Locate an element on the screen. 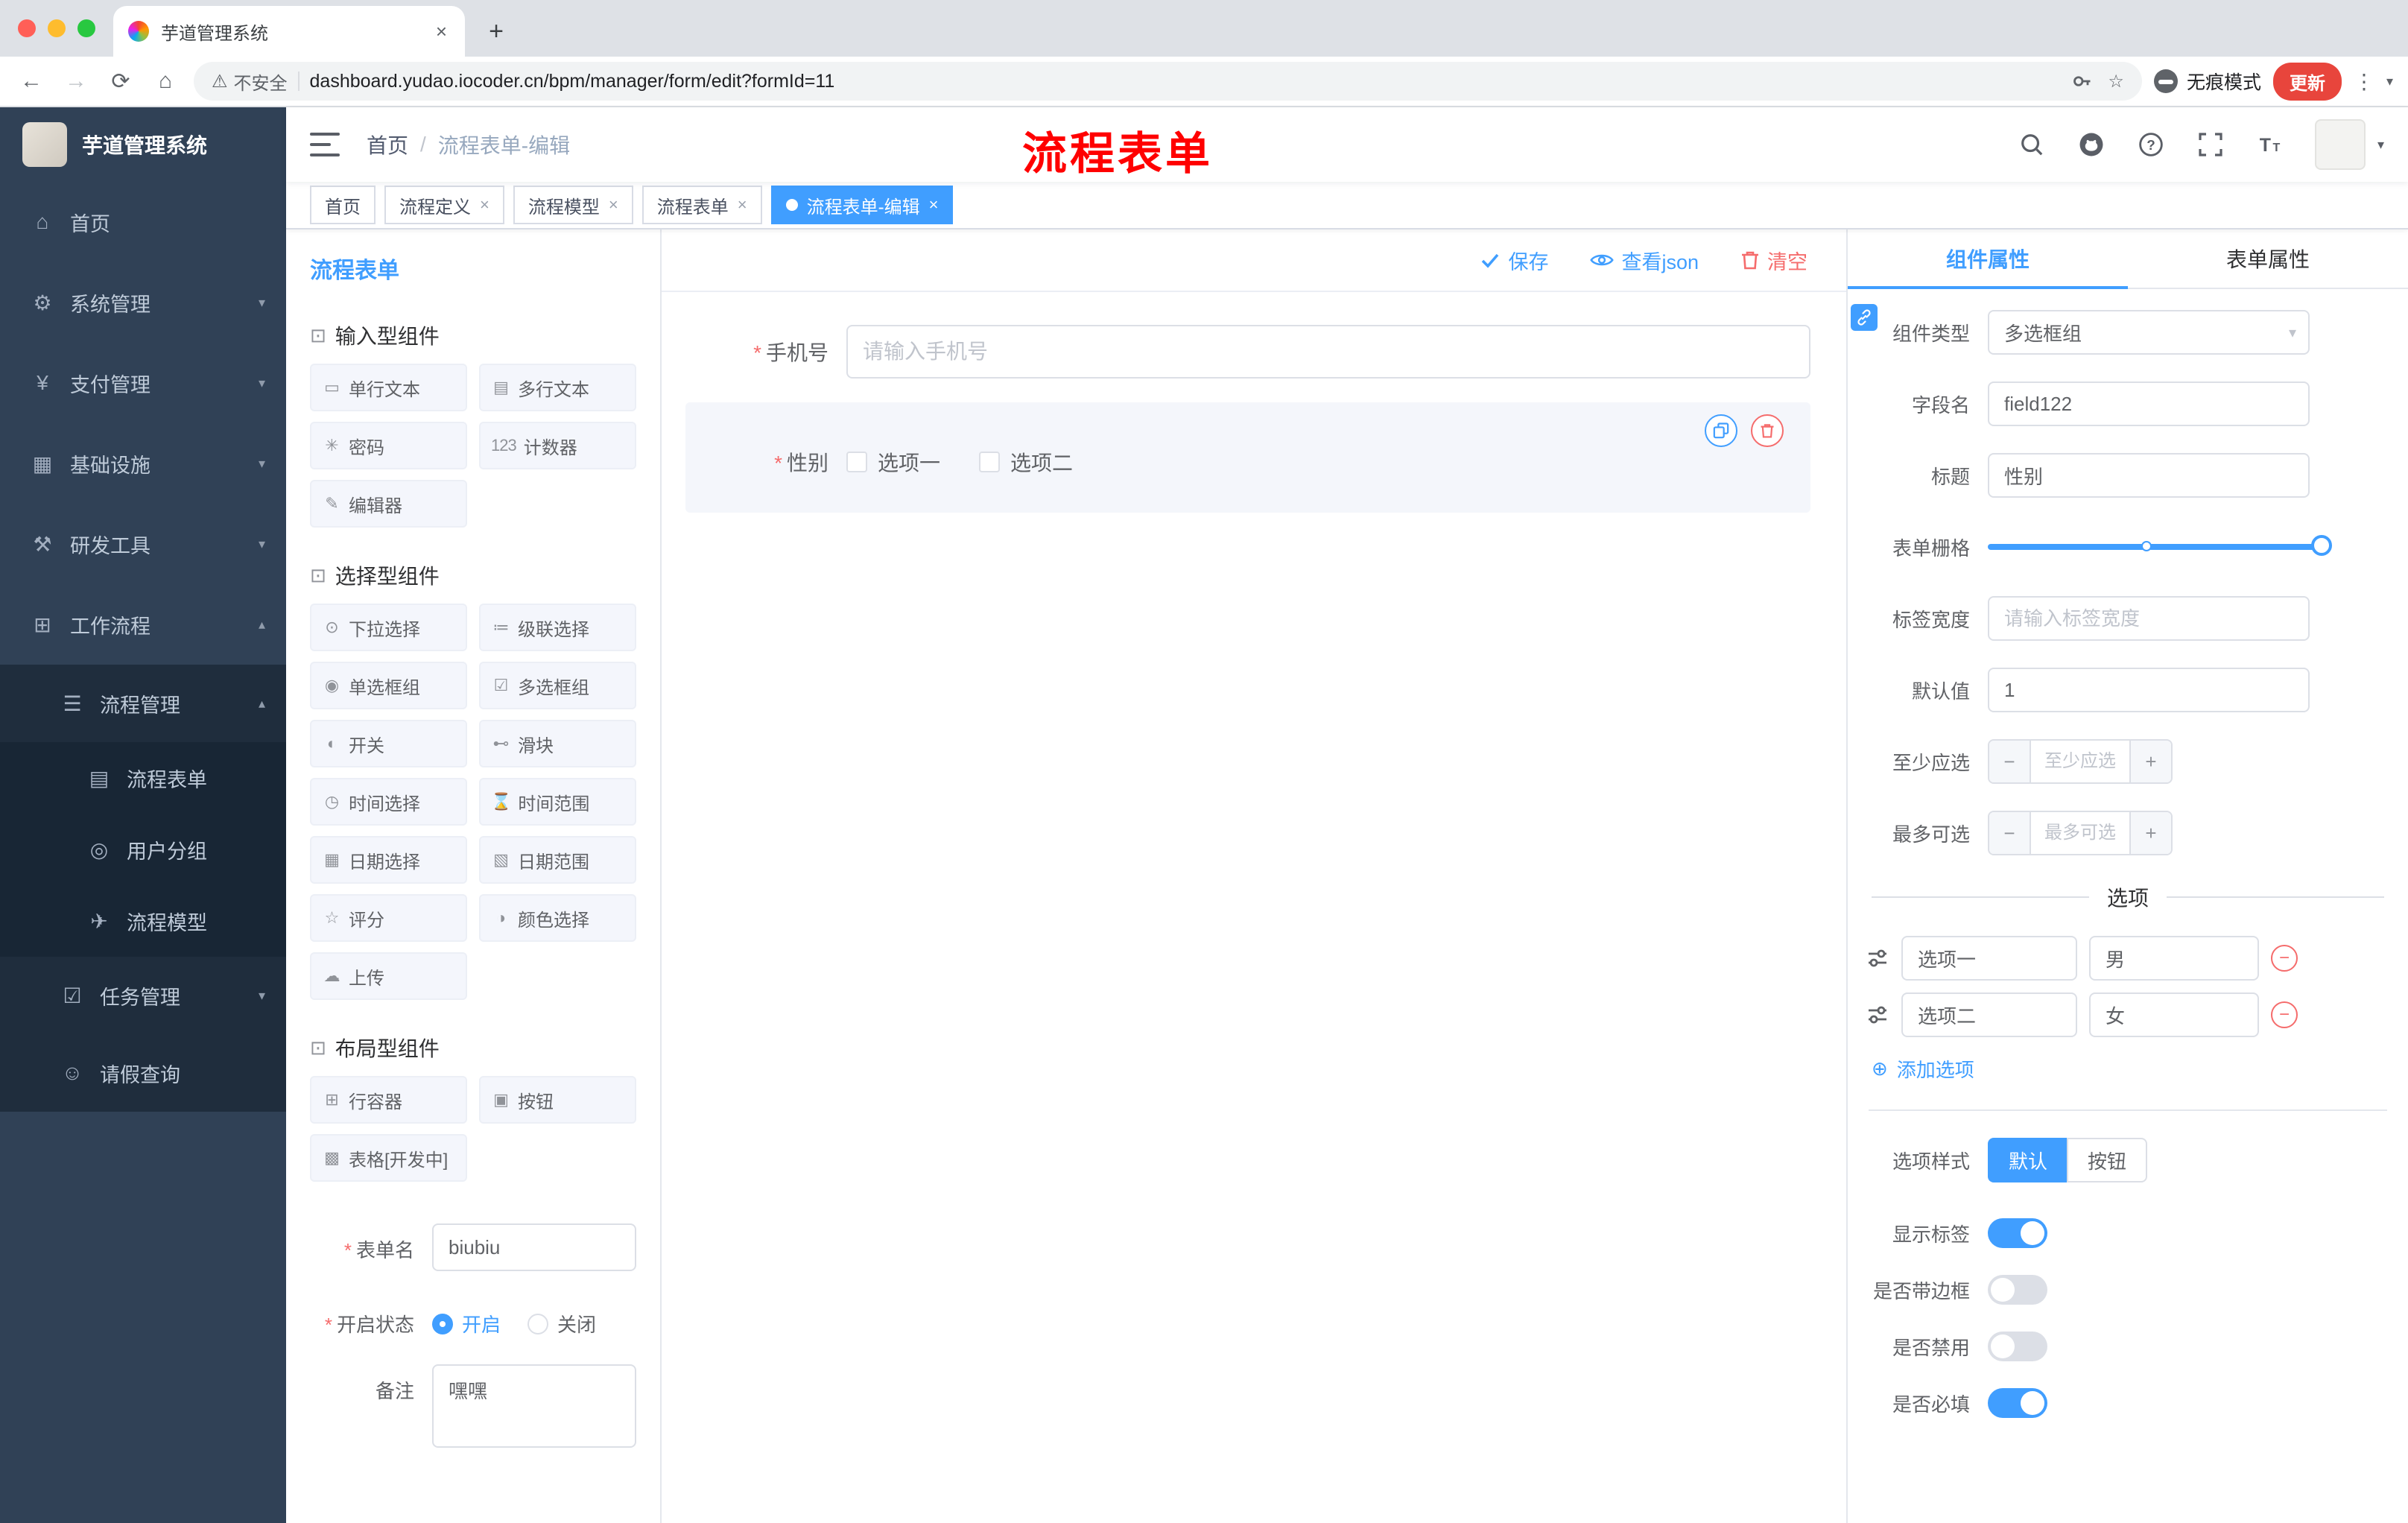 The image size is (2408, 1523). home-icon: ⌂ is located at coordinates (165, 81).